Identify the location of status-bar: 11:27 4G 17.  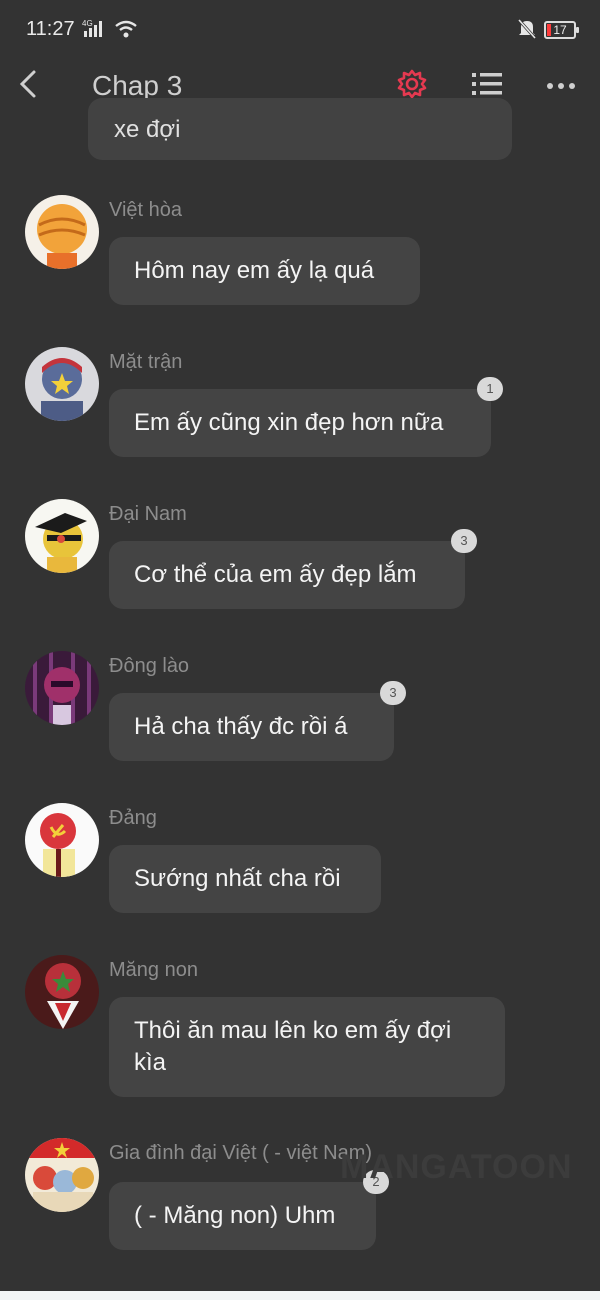
(300, 30).